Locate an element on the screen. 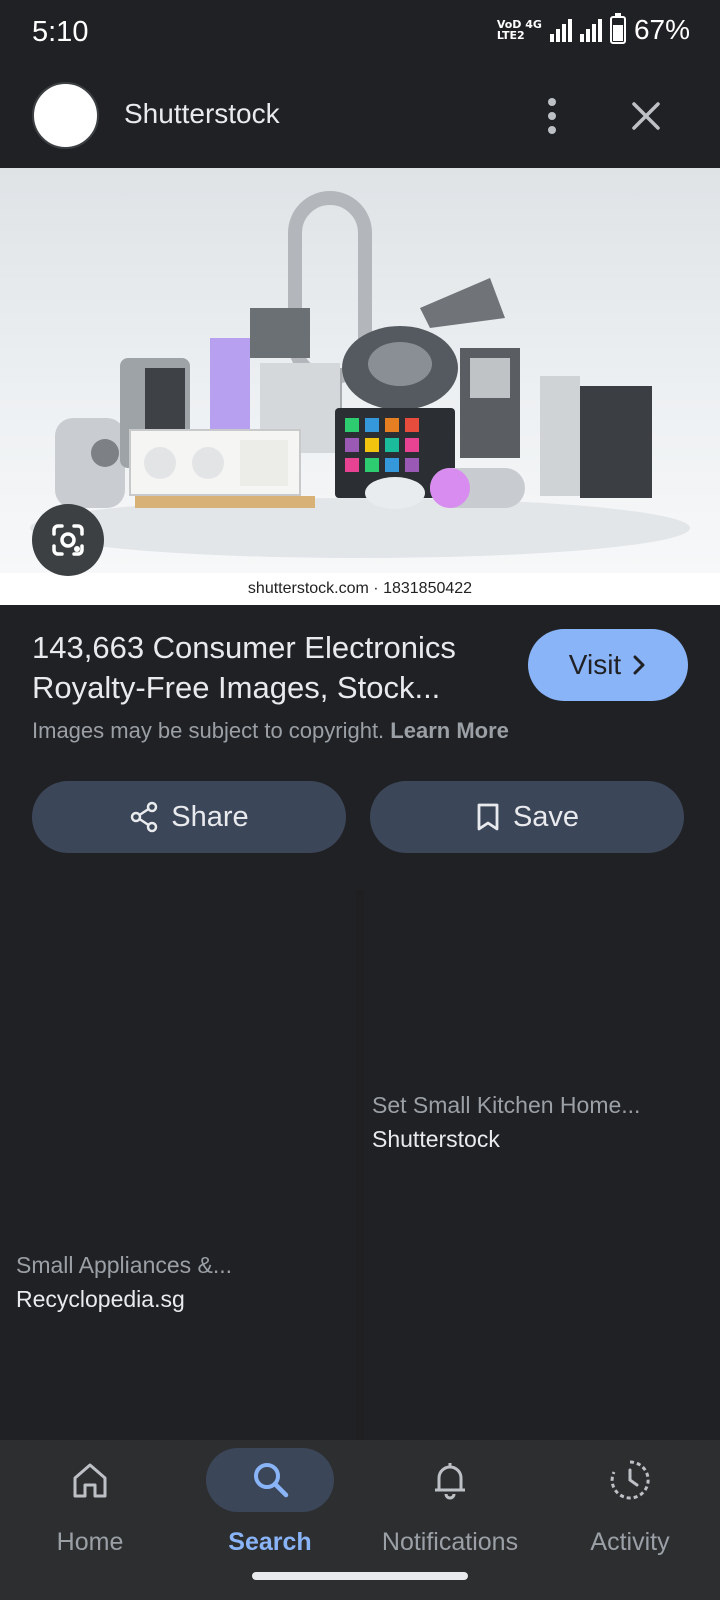 This screenshot has height=1600, width=720. site-name: Shutterstock is located at coordinates (202, 114).